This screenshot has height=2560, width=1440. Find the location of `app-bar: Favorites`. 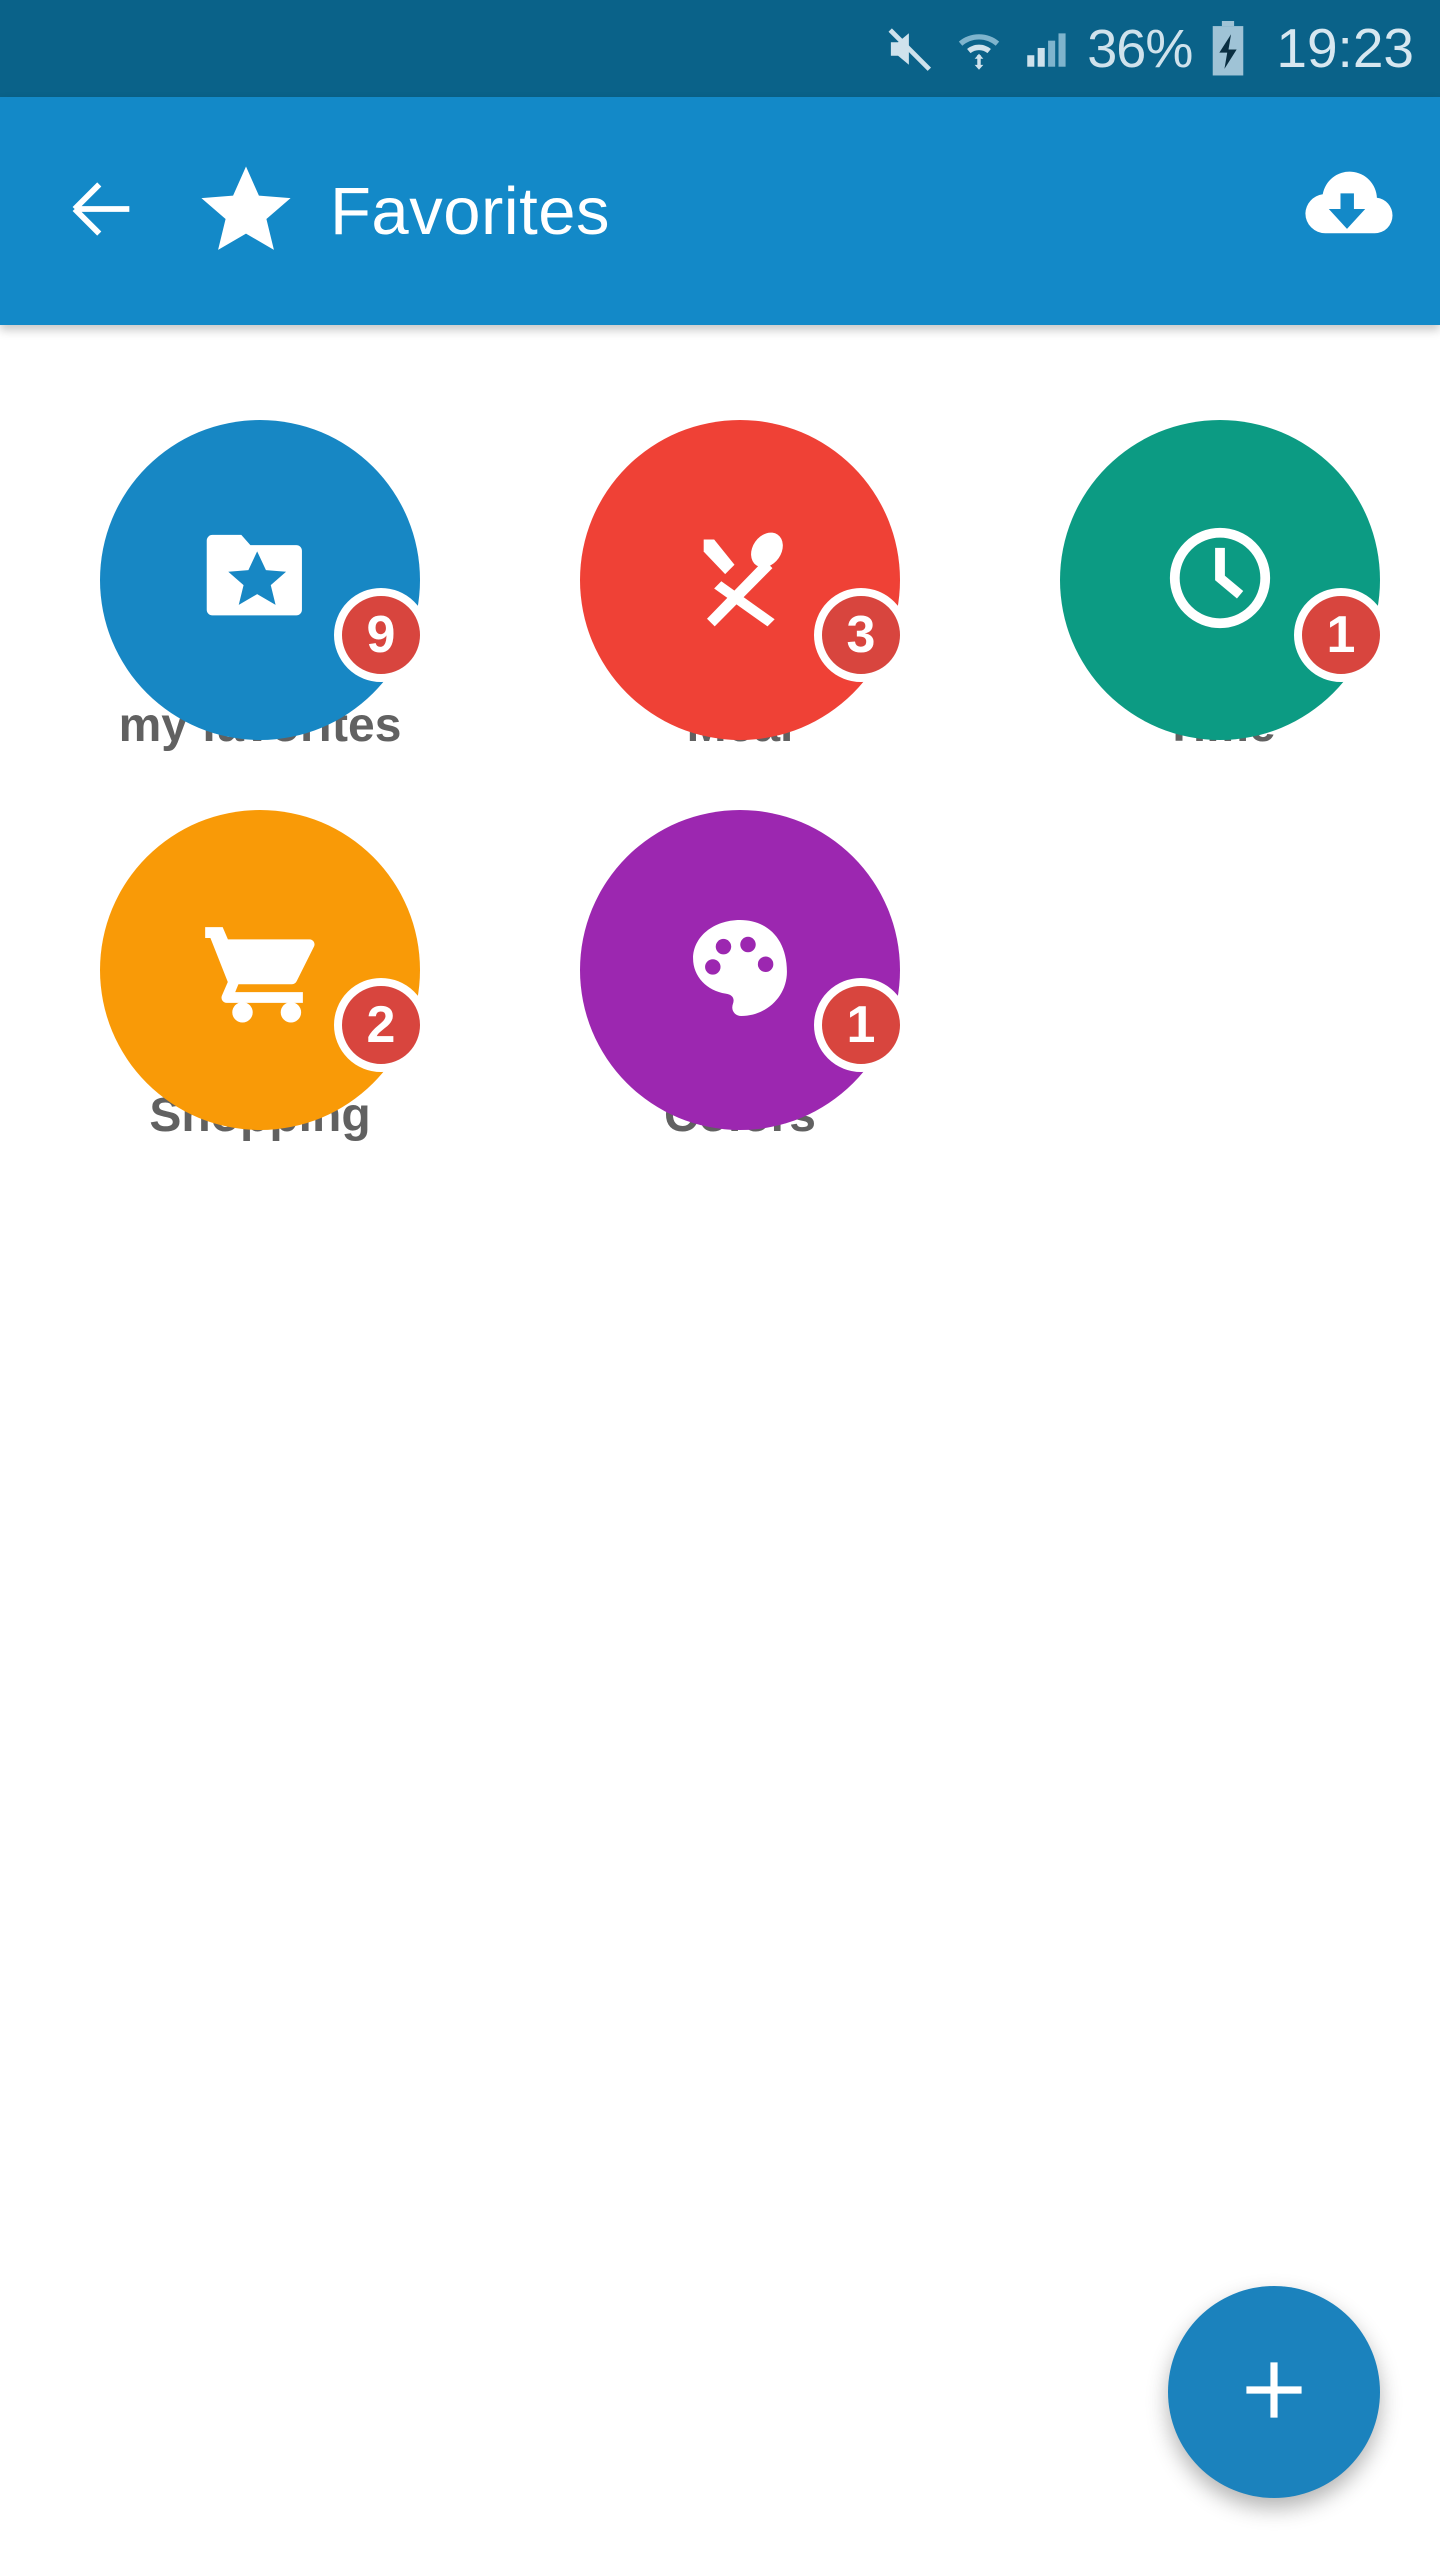

app-bar: Favorites is located at coordinates (720, 211).